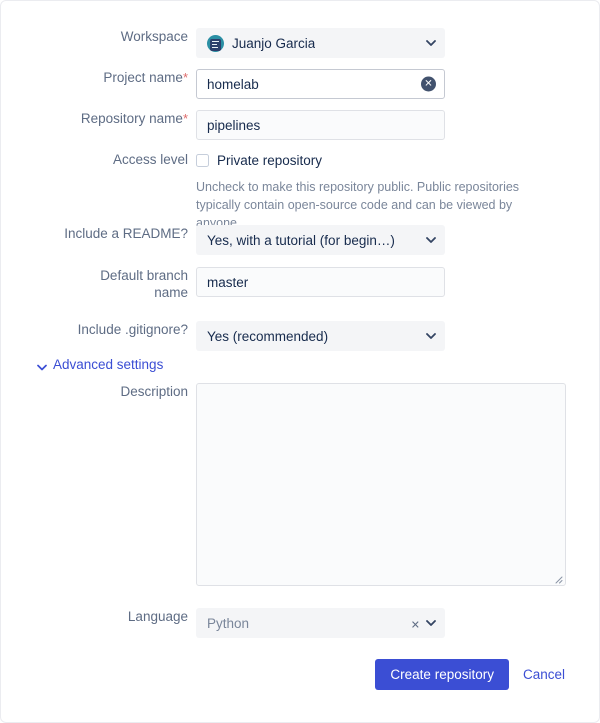 Image resolution: width=600 pixels, height=723 pixels. I want to click on readme-select: Yes, with a tutorial (for begin…), so click(320, 240).